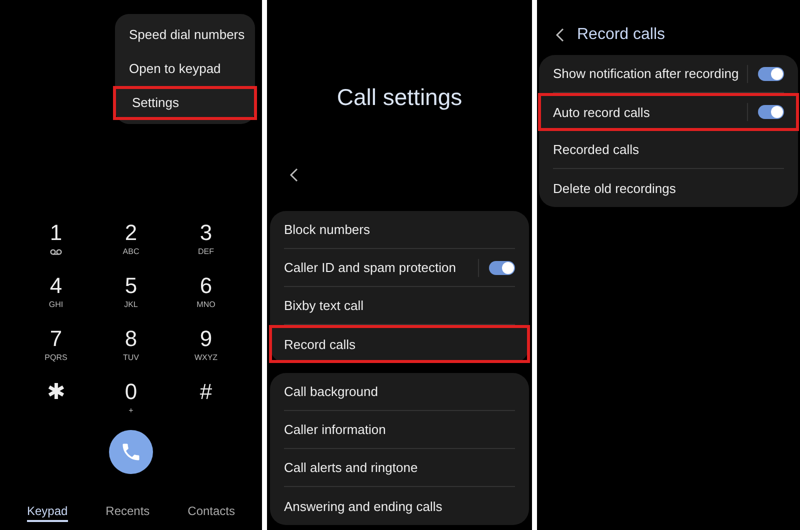 This screenshot has width=800, height=530. What do you see at coordinates (56, 252) in the screenshot?
I see `voicemail-icon` at bounding box center [56, 252].